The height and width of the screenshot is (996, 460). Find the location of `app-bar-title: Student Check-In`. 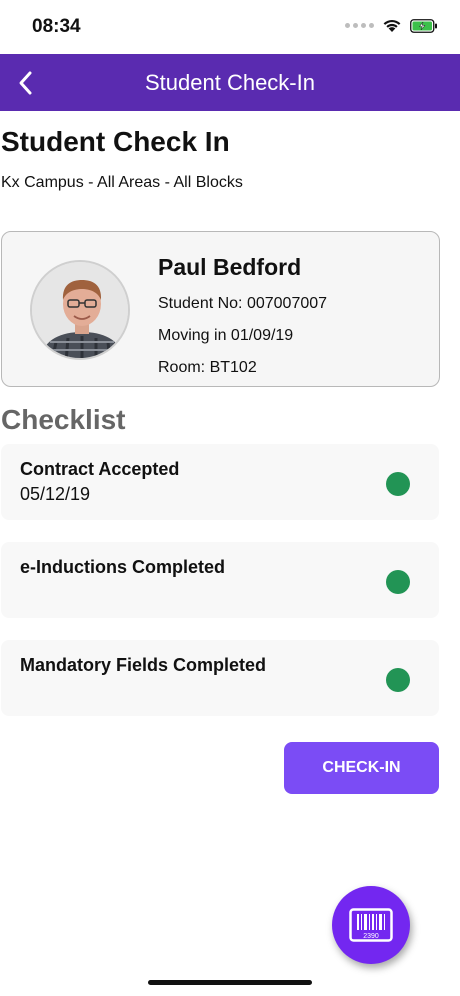

app-bar-title: Student Check-In is located at coordinates (230, 82).